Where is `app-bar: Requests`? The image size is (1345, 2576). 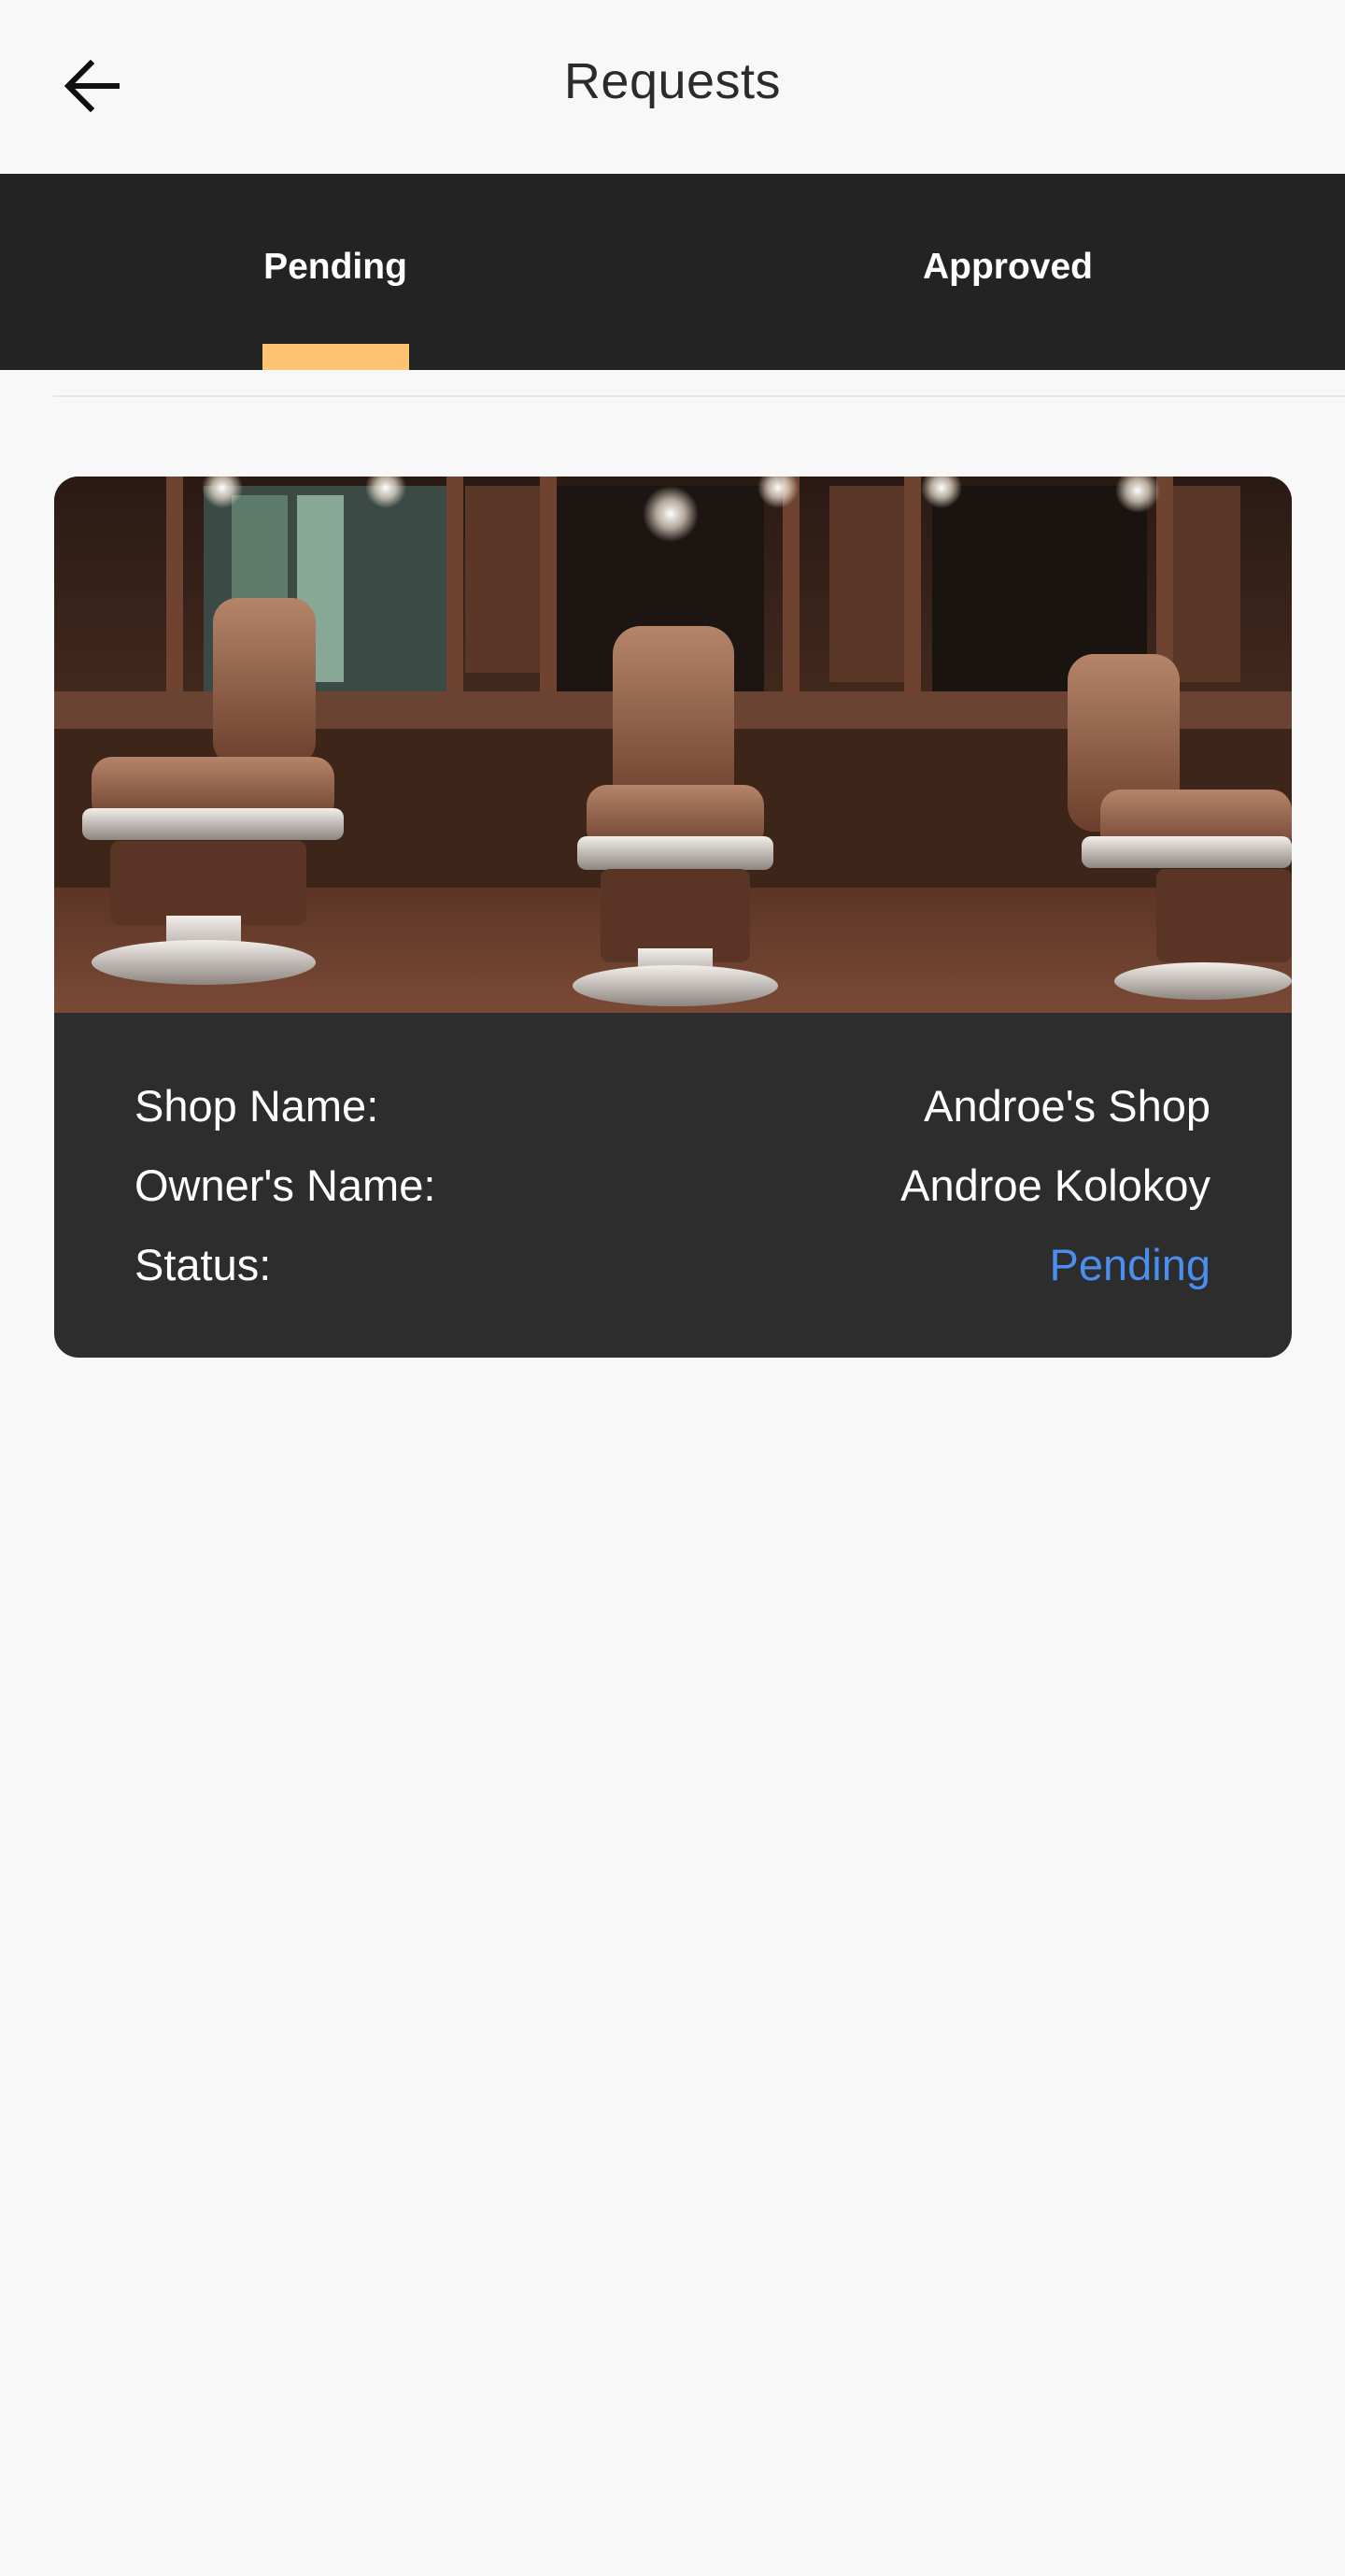
app-bar: Requests is located at coordinates (672, 87).